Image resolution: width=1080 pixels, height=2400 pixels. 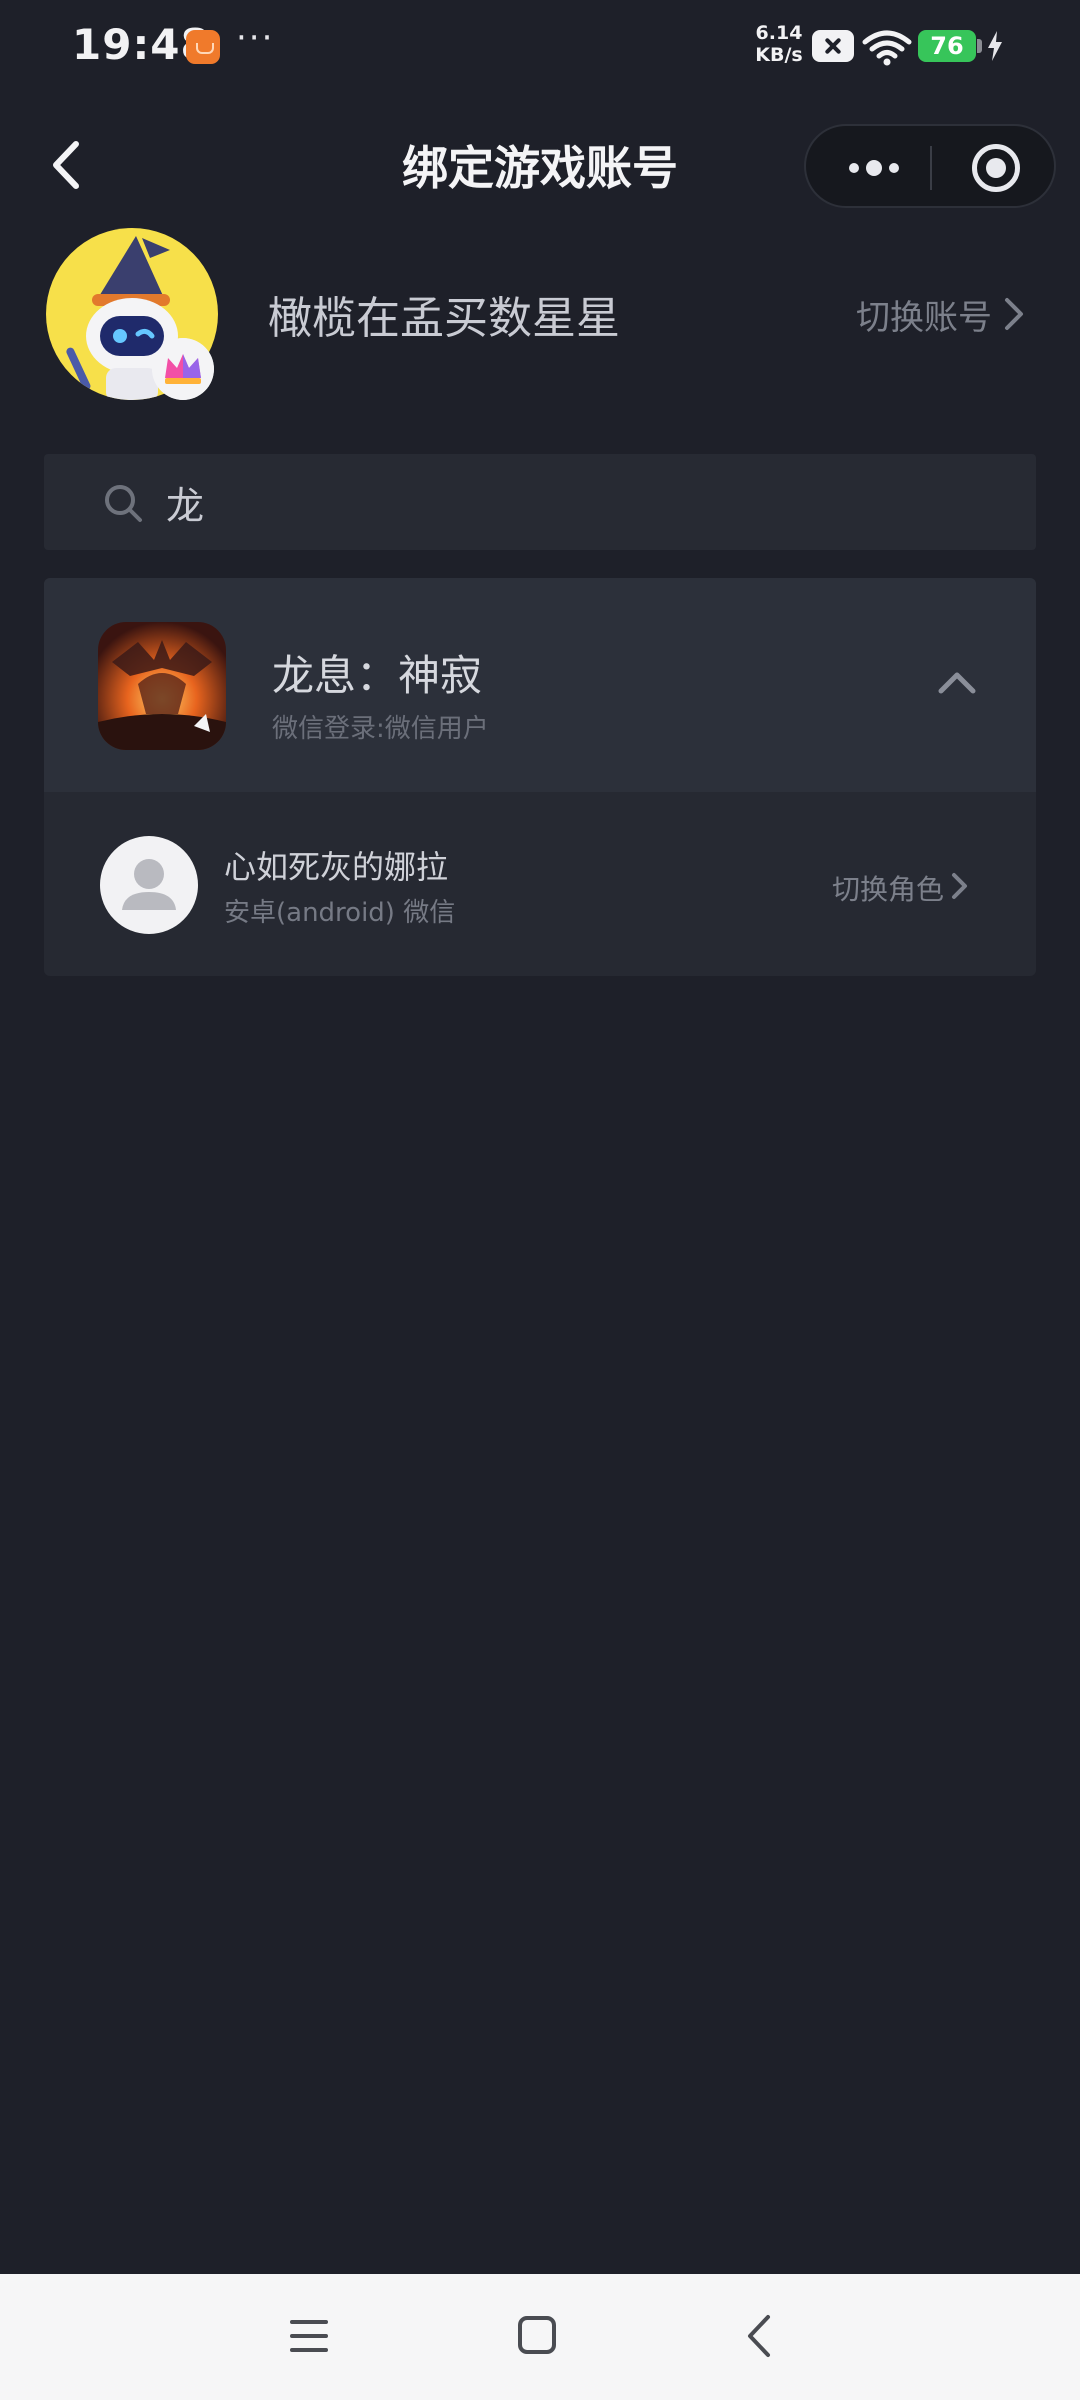 I want to click on system-nav-bar, so click(x=540, y=2337).